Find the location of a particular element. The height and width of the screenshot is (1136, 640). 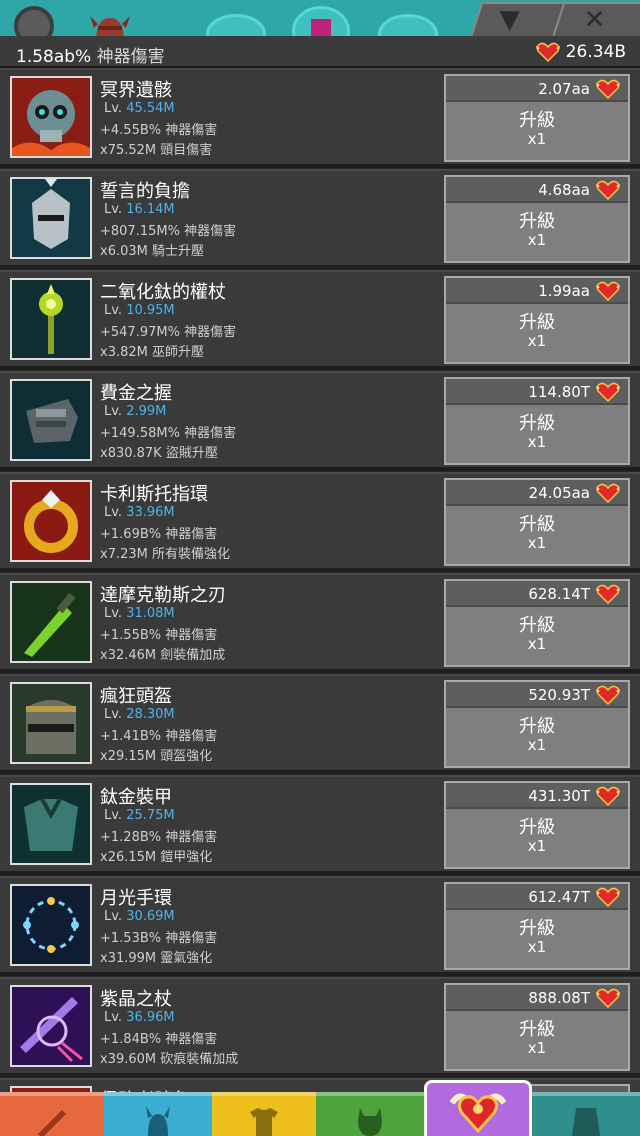

artifact-name: 冥界遺骸 is located at coordinates (136, 90).